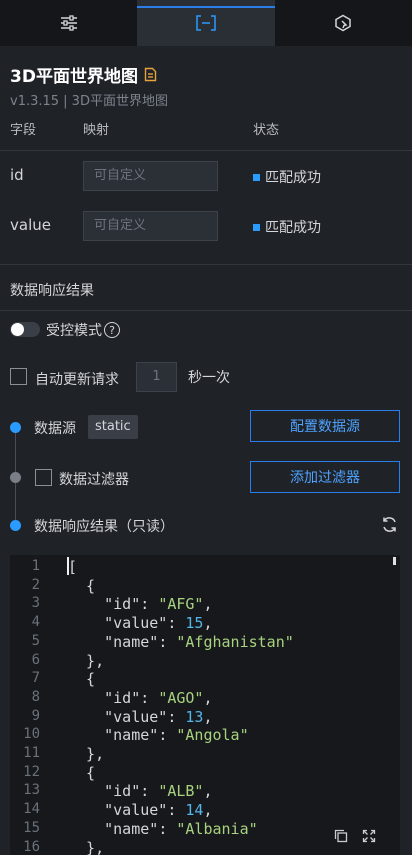 Image resolution: width=412 pixels, height=855 pixels. Describe the element at coordinates (158, 623) in the screenshot. I see `code-line: "value": 15,` at that location.